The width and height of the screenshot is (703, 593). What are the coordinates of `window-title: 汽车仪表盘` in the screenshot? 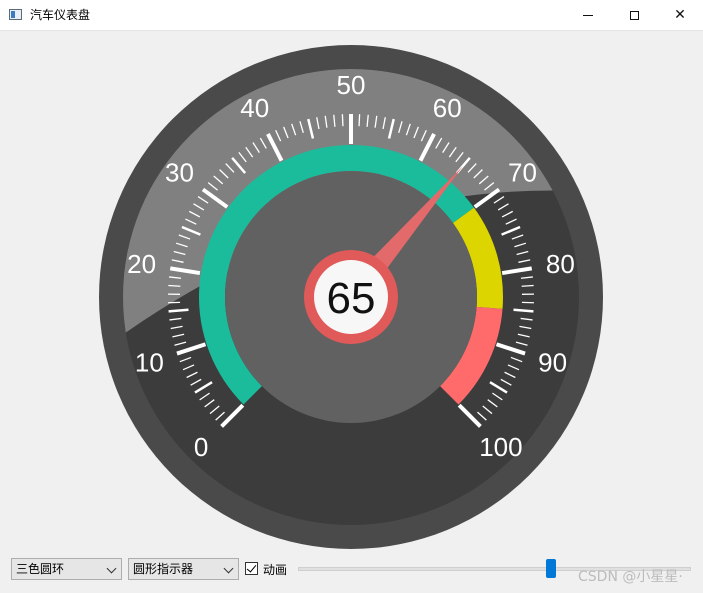 It's located at (60, 15).